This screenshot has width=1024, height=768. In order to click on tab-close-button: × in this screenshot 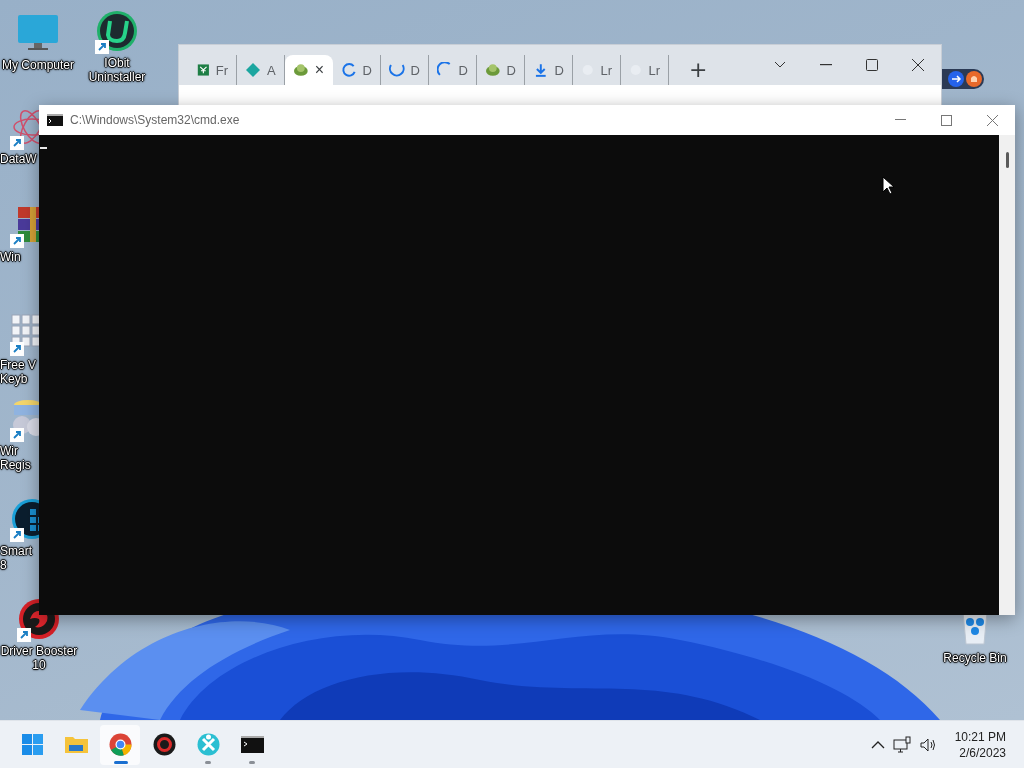, I will do `click(319, 70)`.